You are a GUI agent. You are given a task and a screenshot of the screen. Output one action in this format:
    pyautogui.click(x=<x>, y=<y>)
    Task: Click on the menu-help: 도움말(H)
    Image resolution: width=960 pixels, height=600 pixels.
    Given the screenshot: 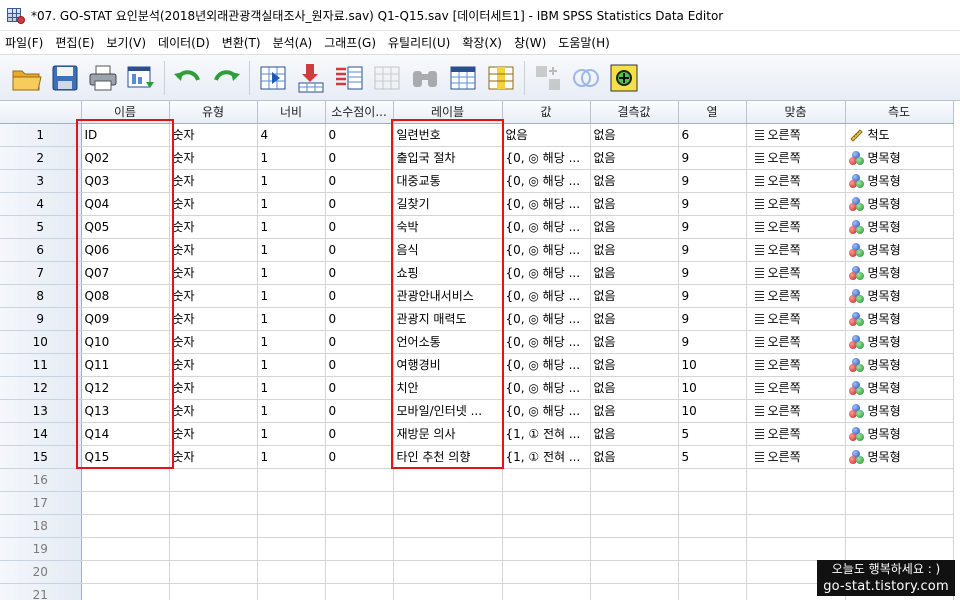 What is the action you would take?
    pyautogui.click(x=585, y=43)
    